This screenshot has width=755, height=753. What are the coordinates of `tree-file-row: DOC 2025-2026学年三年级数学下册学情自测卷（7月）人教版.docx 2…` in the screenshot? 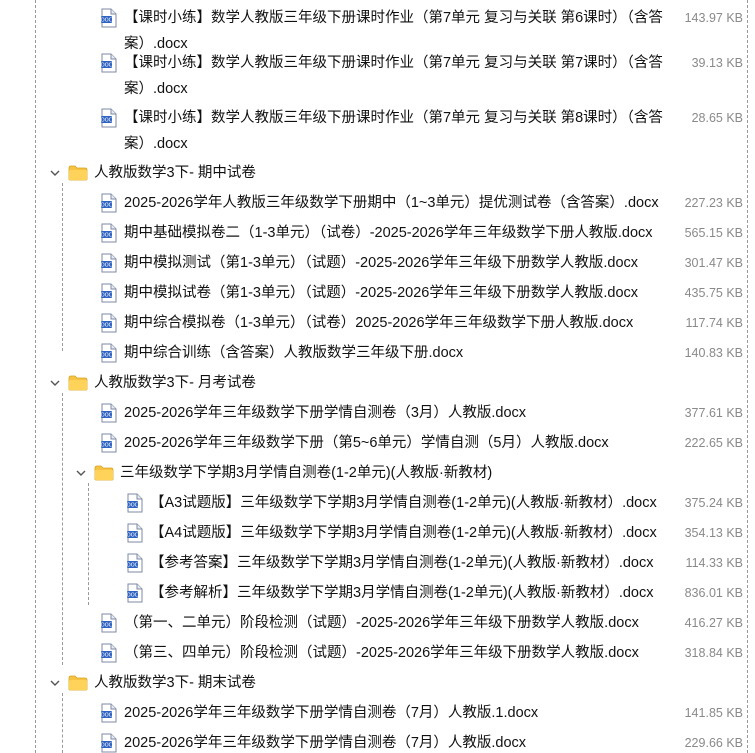 It's located at (377, 740).